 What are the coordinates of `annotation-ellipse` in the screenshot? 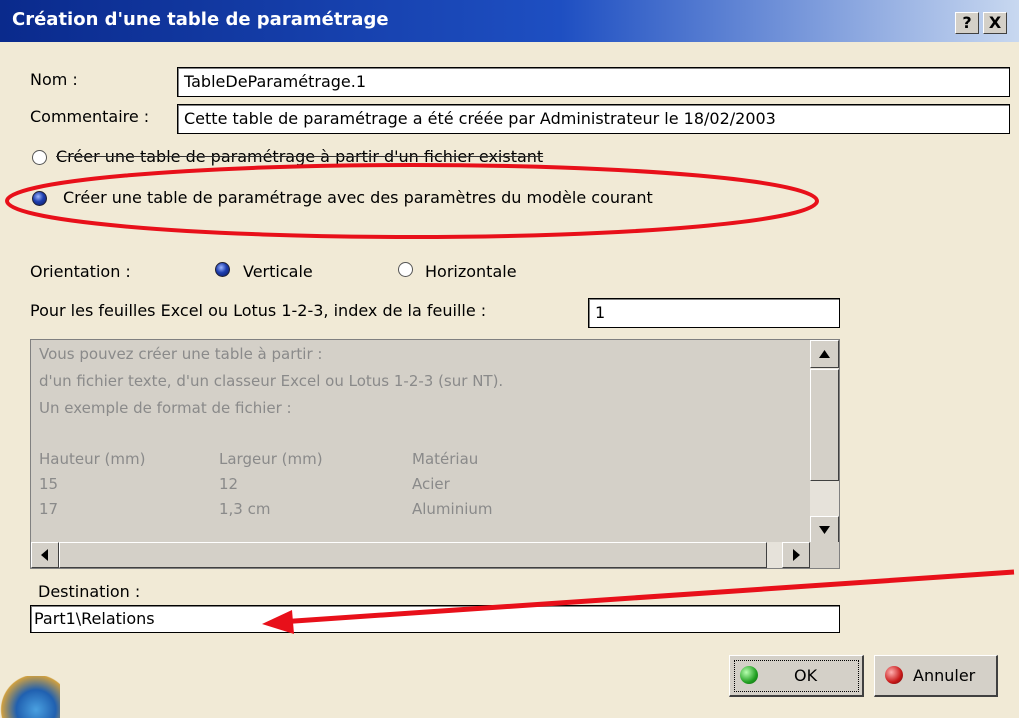 It's located at (412, 201).